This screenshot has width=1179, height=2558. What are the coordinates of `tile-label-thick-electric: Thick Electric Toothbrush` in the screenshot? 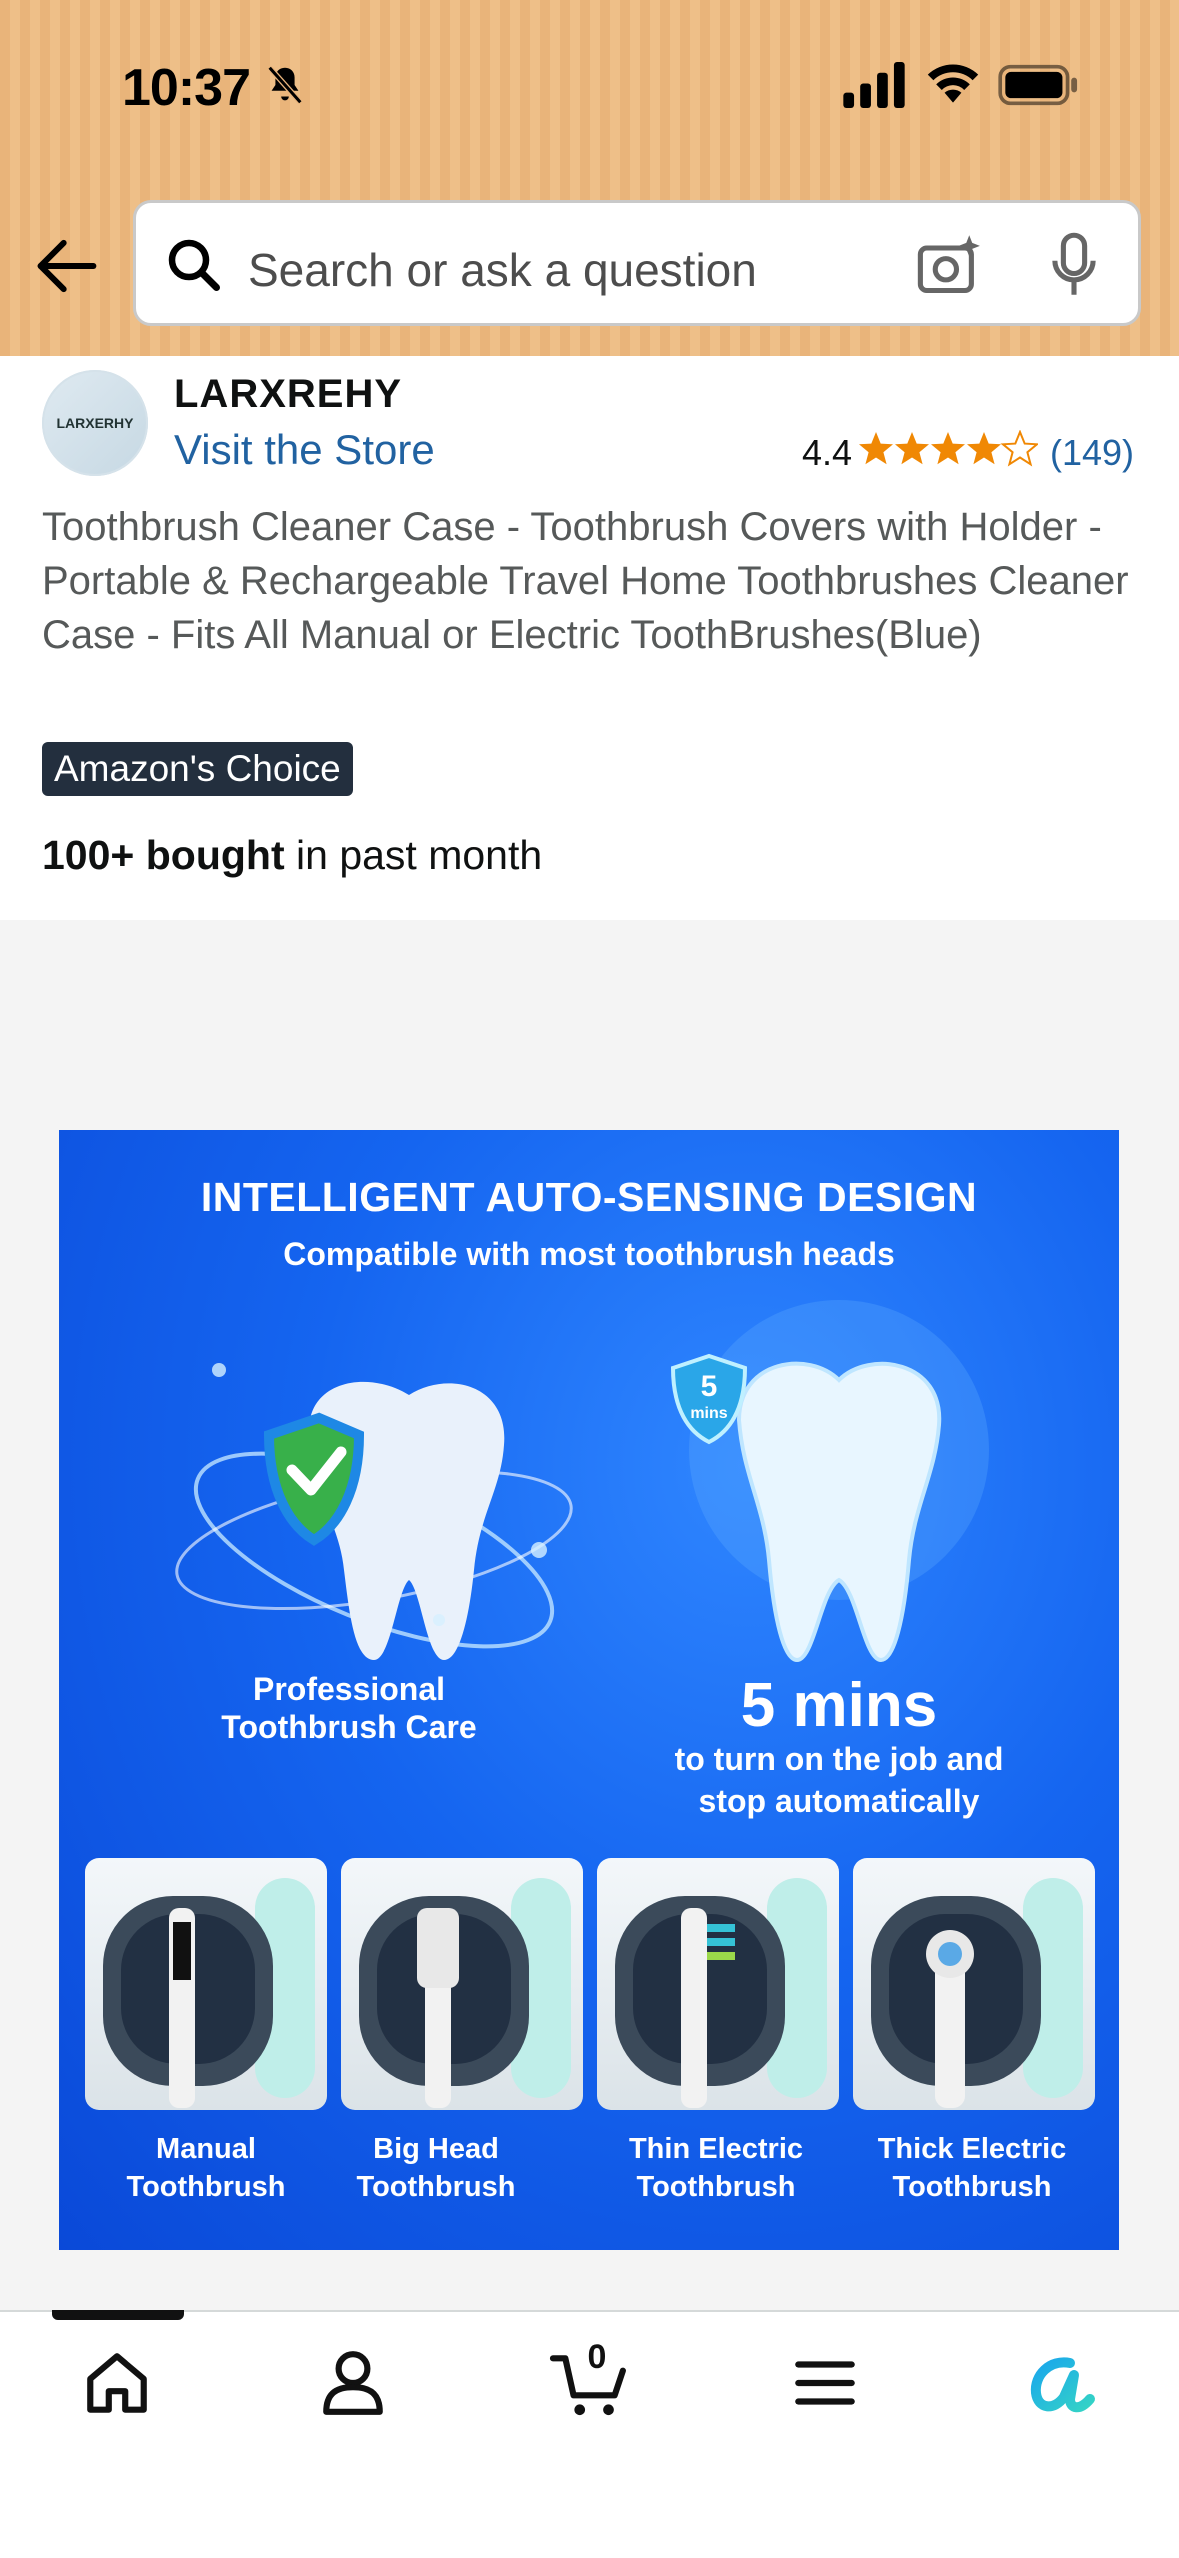 It's located at (972, 2168).